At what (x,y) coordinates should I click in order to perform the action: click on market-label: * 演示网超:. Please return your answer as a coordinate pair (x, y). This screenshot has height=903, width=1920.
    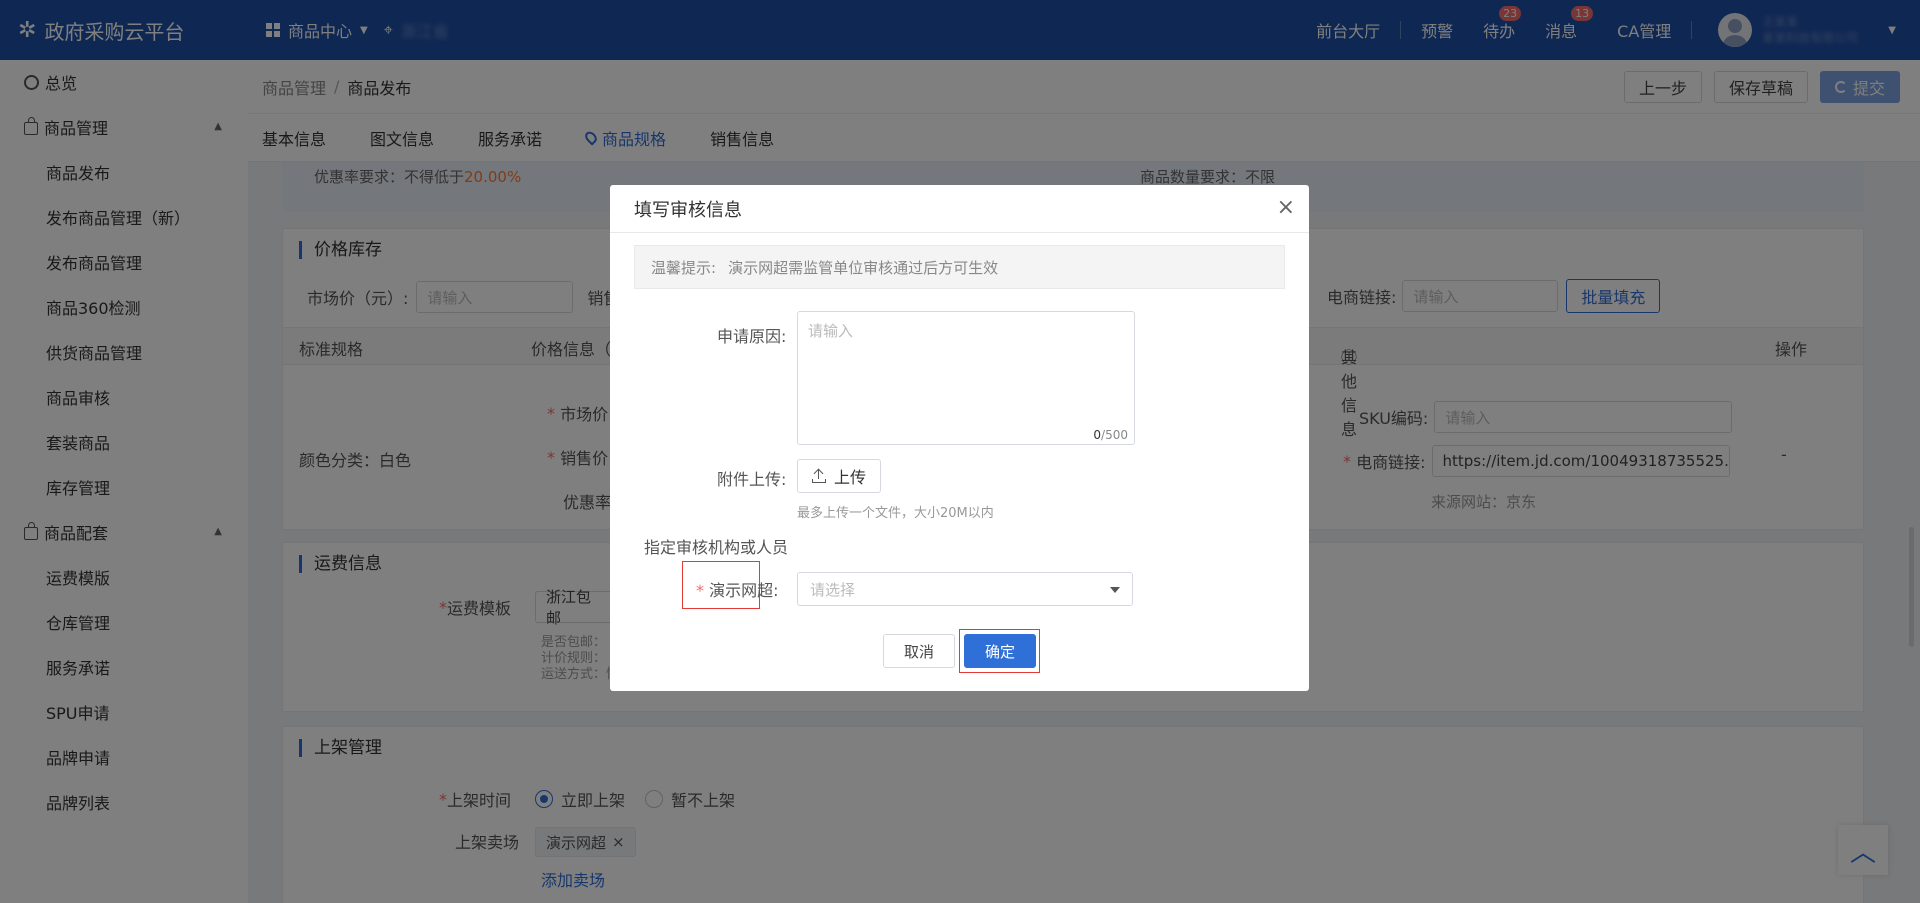
    Looking at the image, I should click on (737, 589).